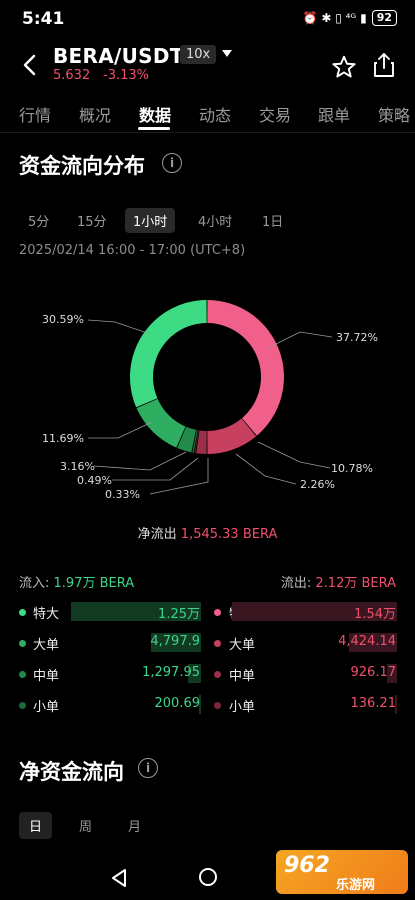  What do you see at coordinates (119, 878) in the screenshot?
I see `nav-back-icon` at bounding box center [119, 878].